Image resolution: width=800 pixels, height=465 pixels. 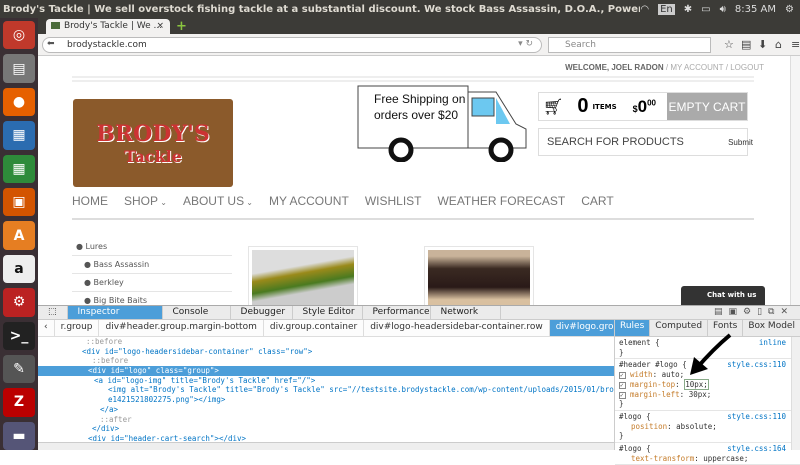 What do you see at coordinates (90, 206) in the screenshot?
I see `menu-home: HOME` at bounding box center [90, 206].